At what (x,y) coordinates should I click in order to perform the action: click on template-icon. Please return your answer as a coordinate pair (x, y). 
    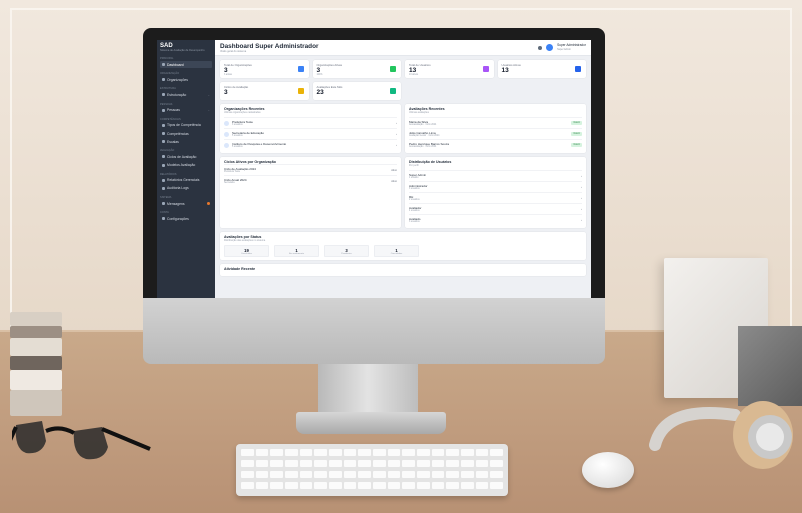
    Looking at the image, I should click on (163, 165).